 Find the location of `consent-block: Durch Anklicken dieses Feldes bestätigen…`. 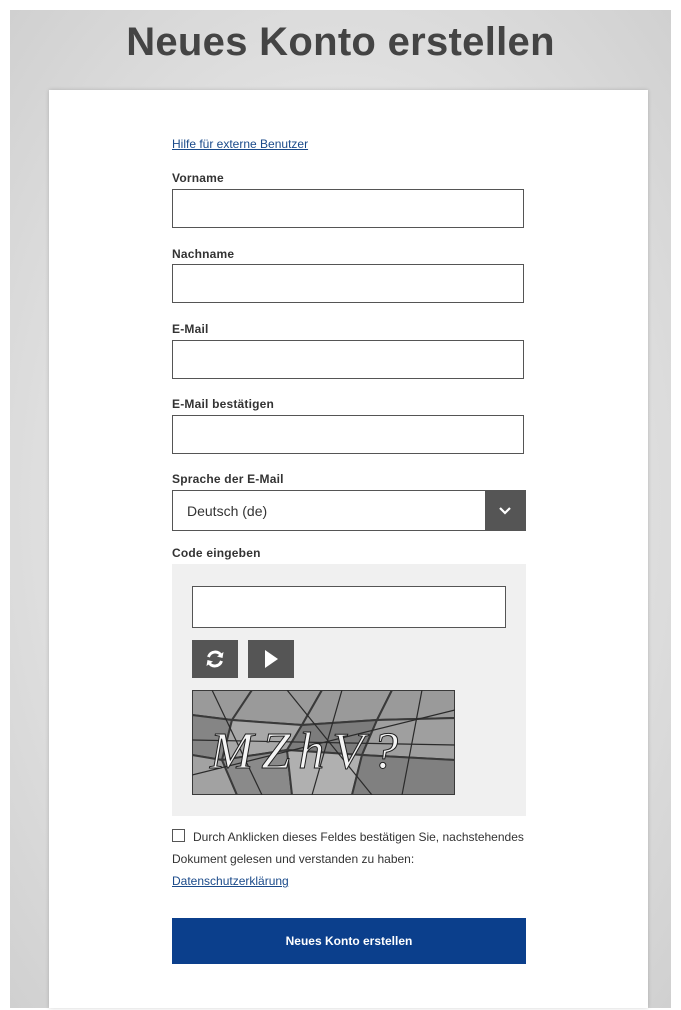

consent-block: Durch Anklicken dieses Feldes bestätigen… is located at coordinates (352, 859).